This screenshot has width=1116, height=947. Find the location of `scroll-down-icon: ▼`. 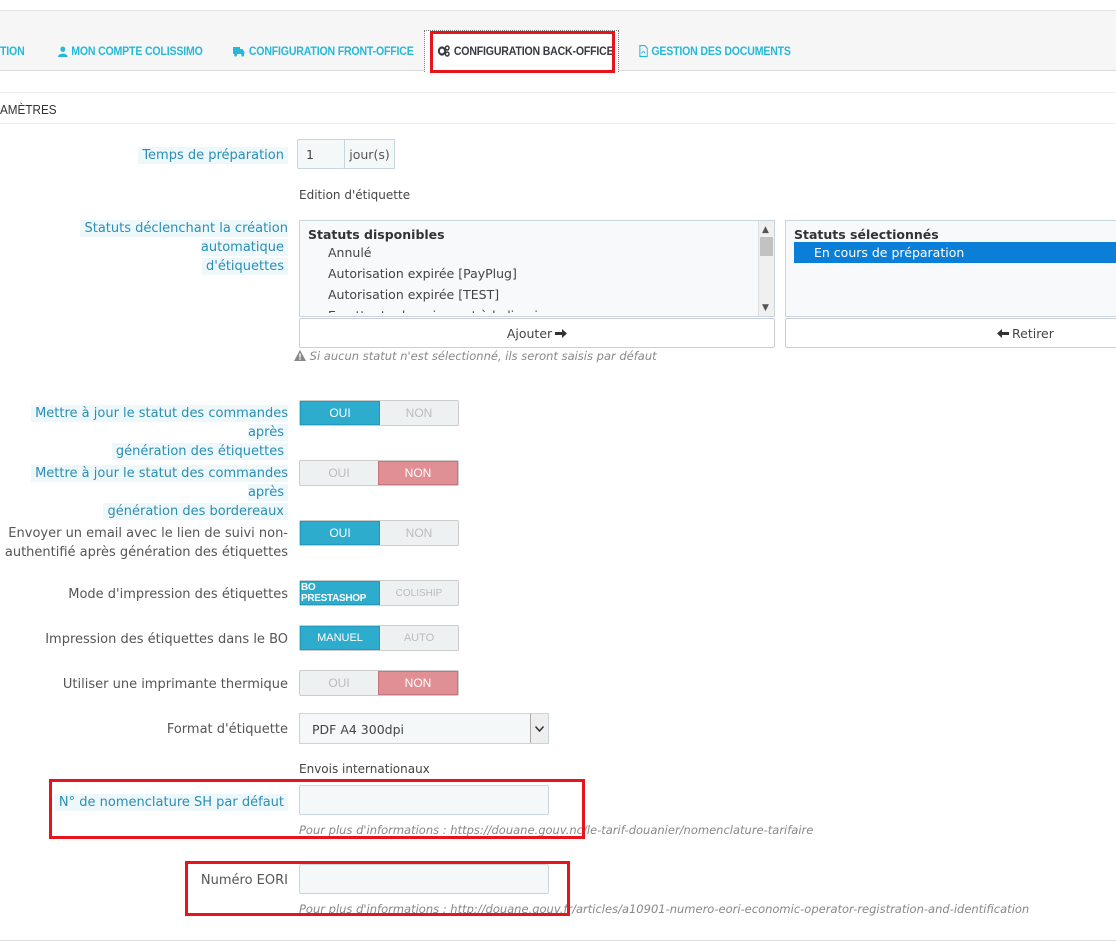

scroll-down-icon: ▼ is located at coordinates (765, 308).